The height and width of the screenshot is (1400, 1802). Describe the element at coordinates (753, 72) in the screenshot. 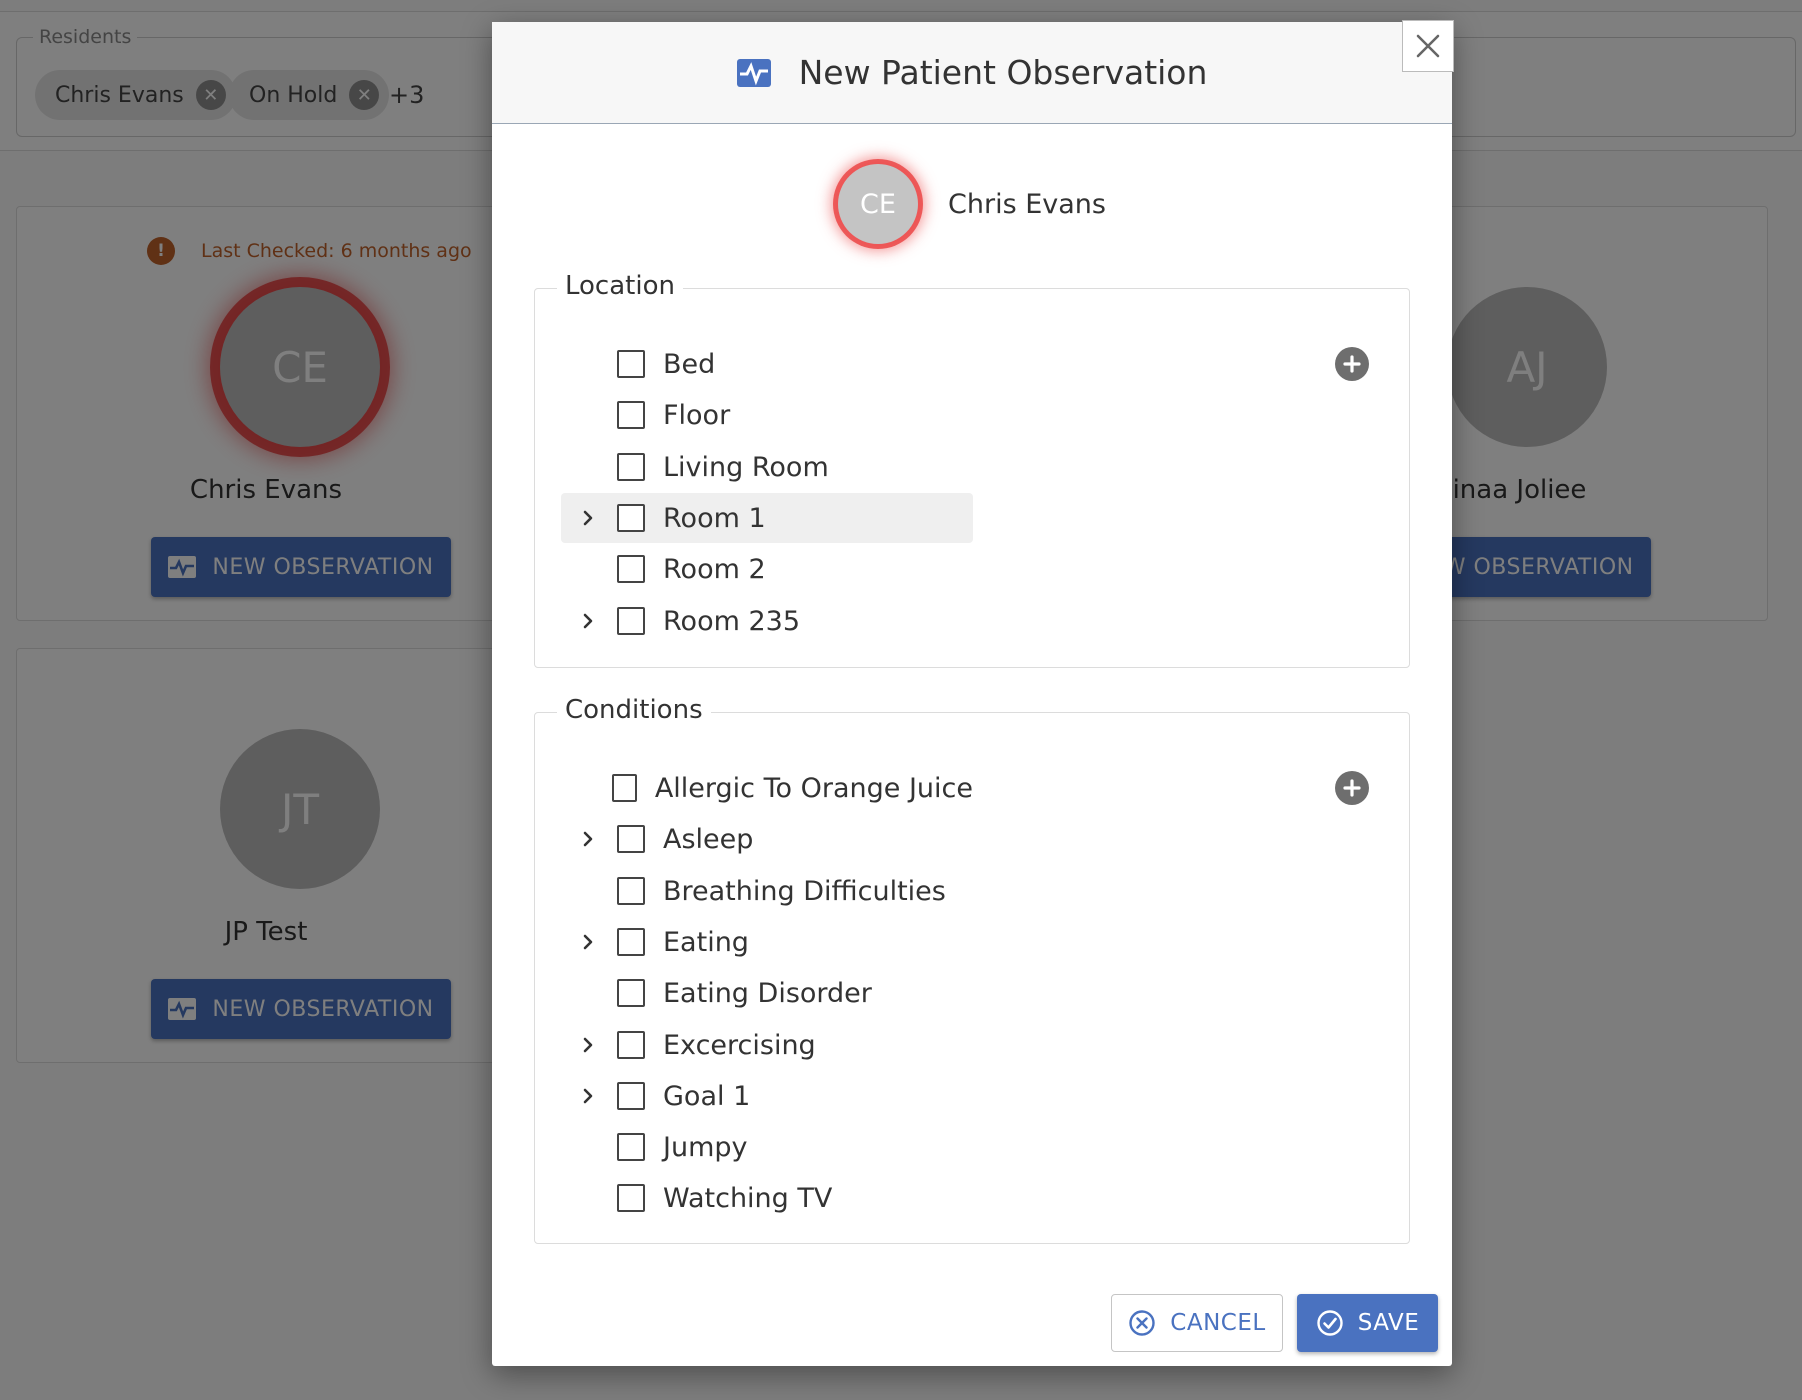

I see `activity-monitor-icon` at that location.